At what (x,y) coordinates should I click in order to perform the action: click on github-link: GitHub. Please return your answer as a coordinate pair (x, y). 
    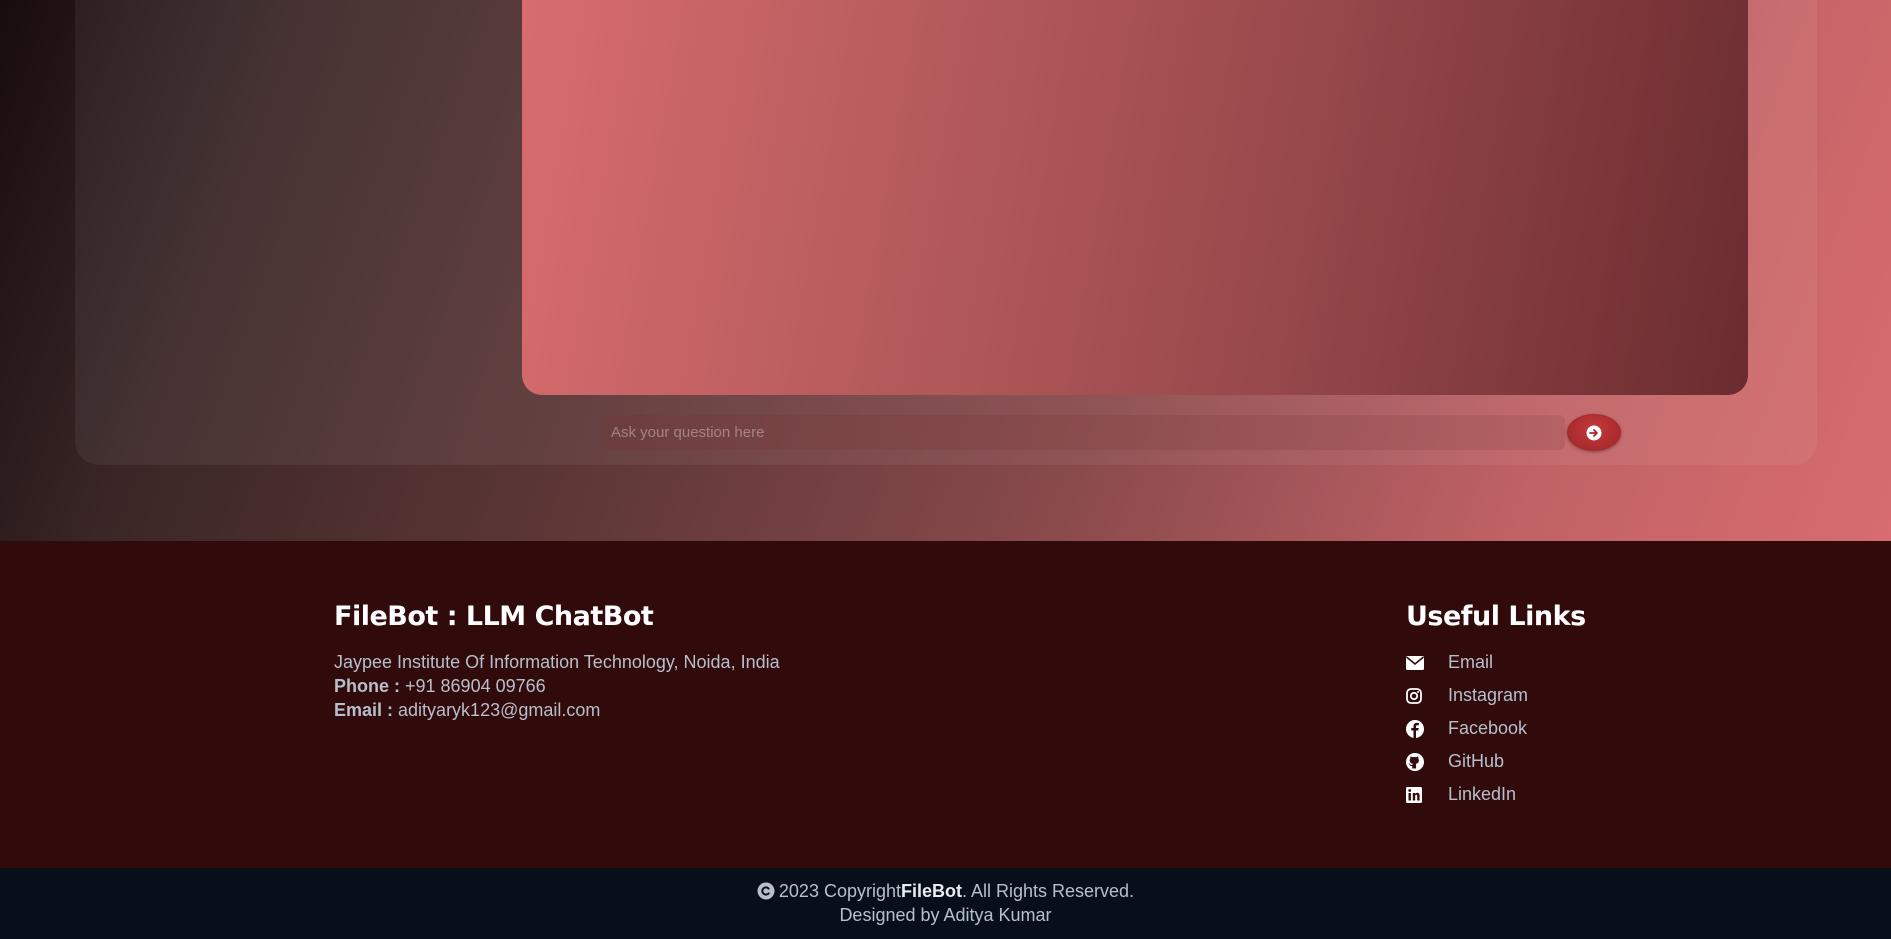
    Looking at the image, I should click on (1476, 761).